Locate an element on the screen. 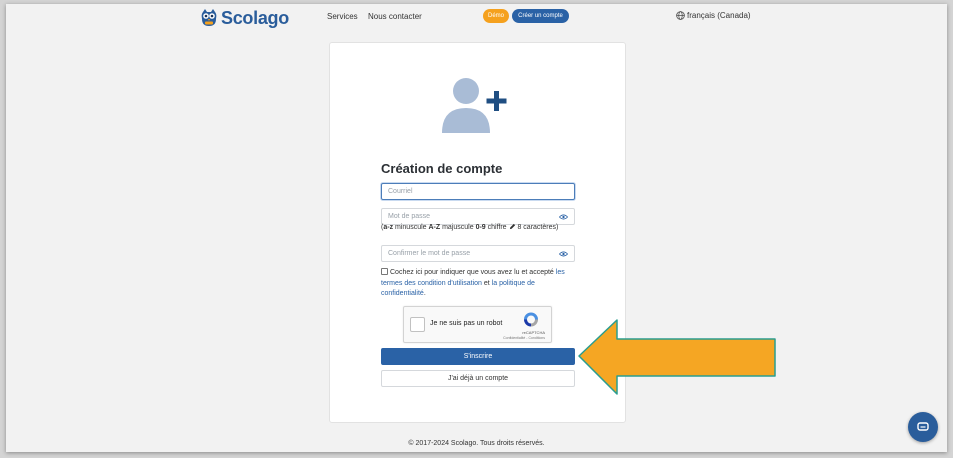 The height and width of the screenshot is (458, 953). hint-lower: a-z is located at coordinates (388, 227).